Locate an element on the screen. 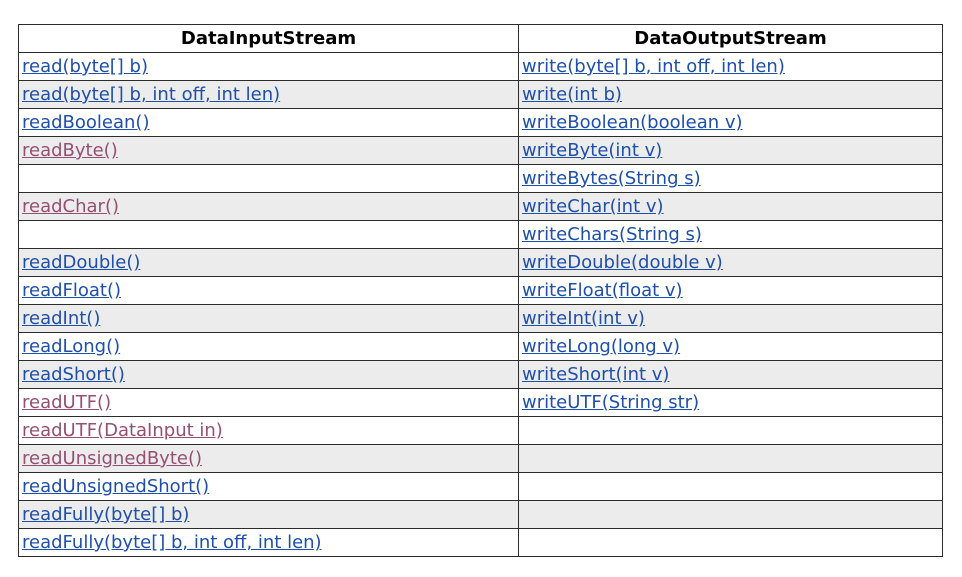 This screenshot has height=577, width=962. header-row: DataInputStream DataOutputStream is located at coordinates (480, 38).